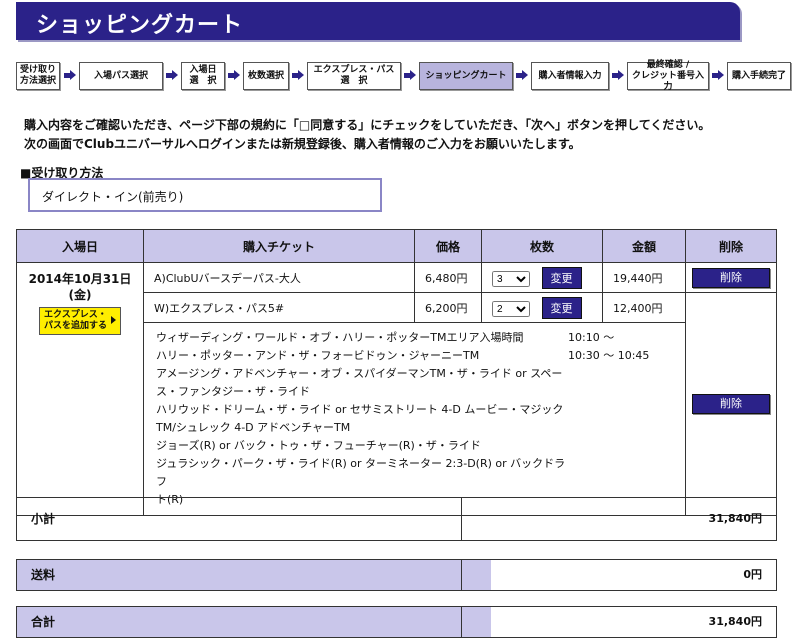 This screenshot has width=794, height=642. I want to click on list-item: アメージング・アドベンチャー・オブ・スパイダーマンTM・ザ・ライド or スペー, so click(420, 374).